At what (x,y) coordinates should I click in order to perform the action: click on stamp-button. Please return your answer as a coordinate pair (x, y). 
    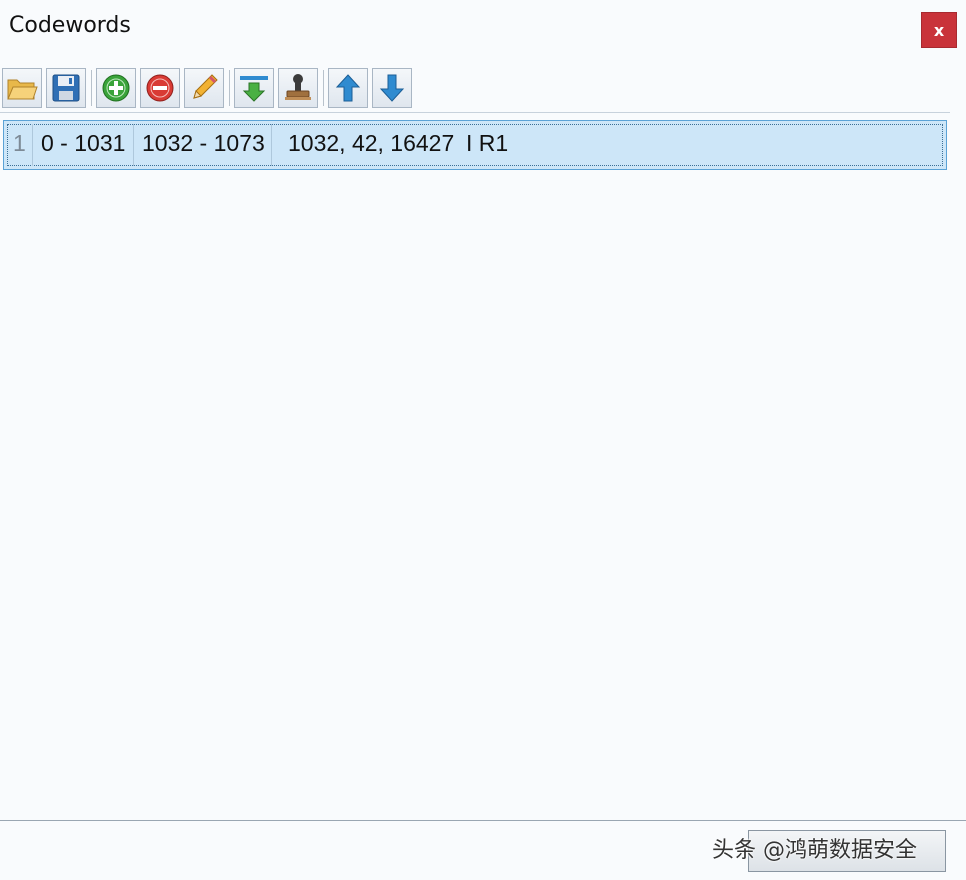
    Looking at the image, I should click on (298, 88).